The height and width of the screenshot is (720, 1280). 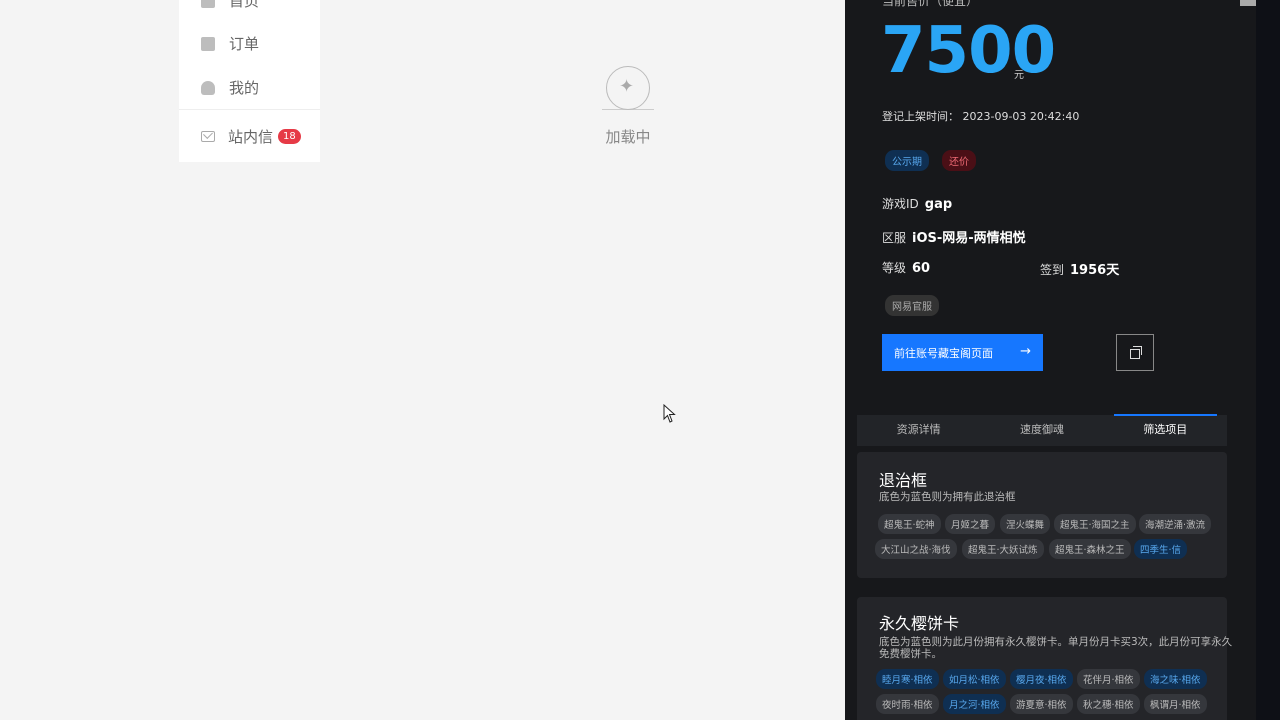 I want to click on chip-item: 夜时雨·相依, so click(x=907, y=704).